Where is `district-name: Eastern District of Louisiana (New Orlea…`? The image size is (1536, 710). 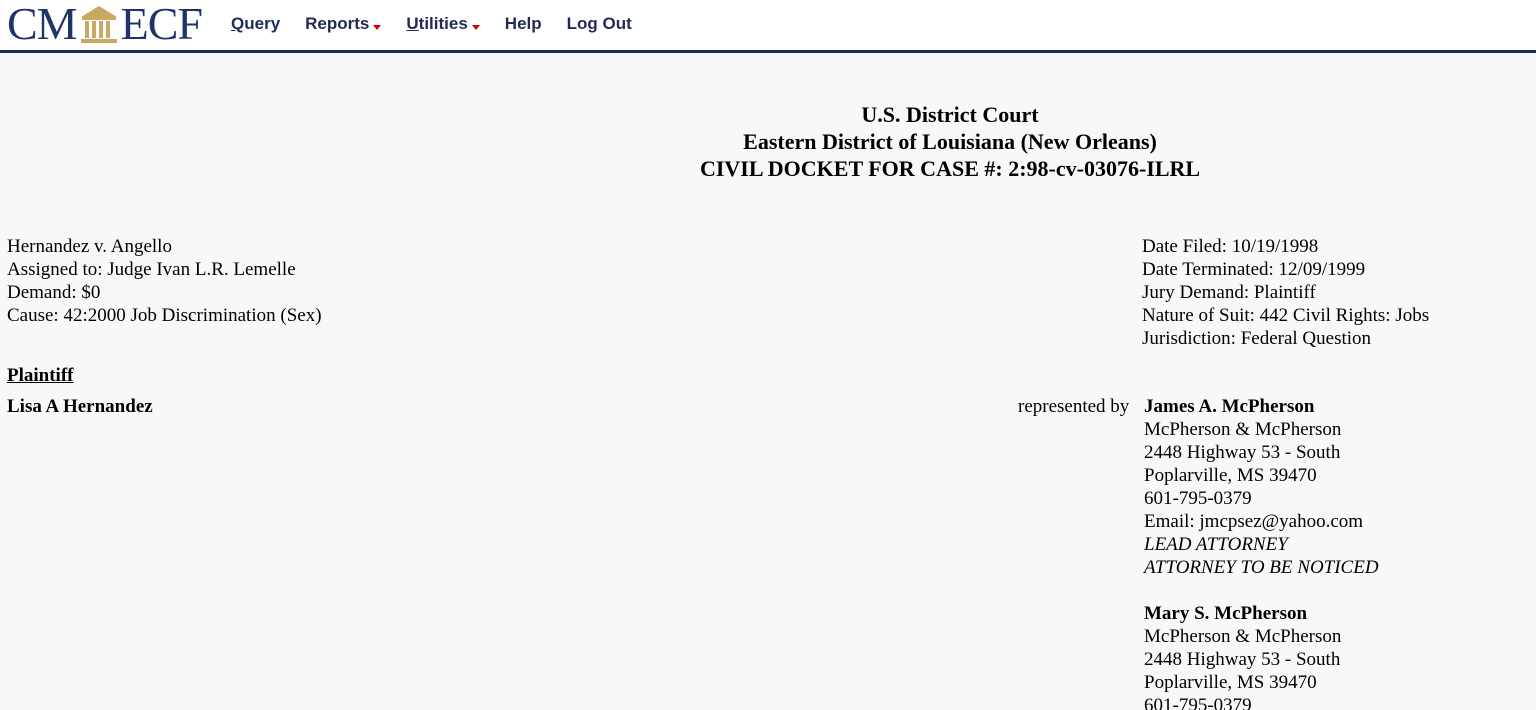
district-name: Eastern District of Louisiana (New Orlea… is located at coordinates (950, 141).